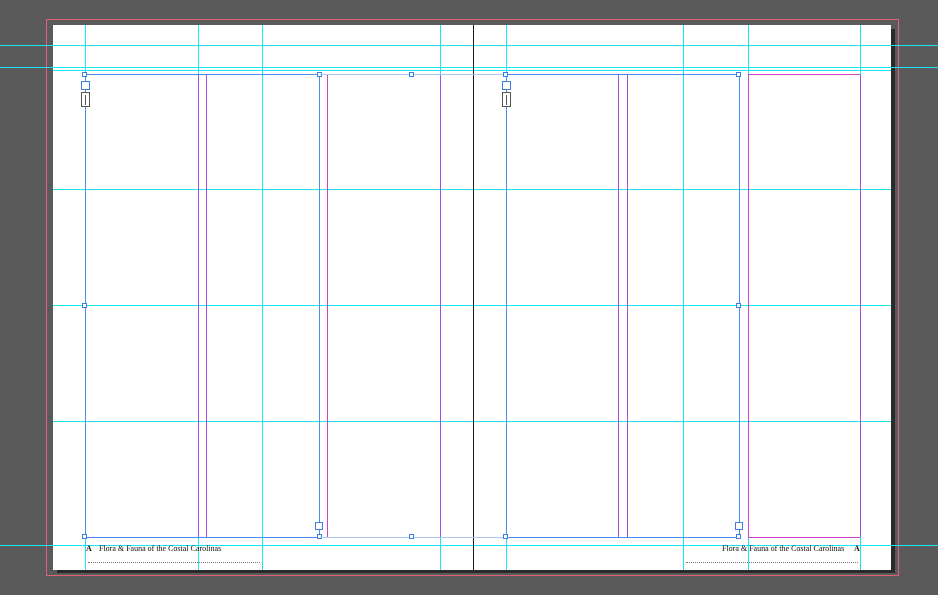 This screenshot has height=595, width=938. What do you see at coordinates (89, 548) in the screenshot?
I see `left-folio: A` at bounding box center [89, 548].